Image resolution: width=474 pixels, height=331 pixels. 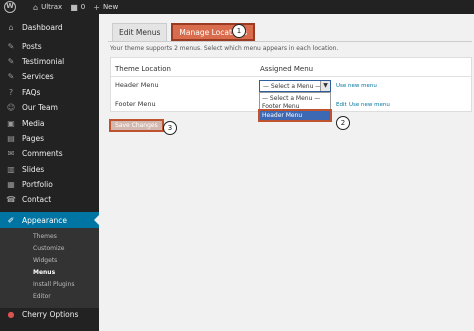 I want to click on header-menu-select: — Select a Menu — ▼, so click(x=295, y=86).